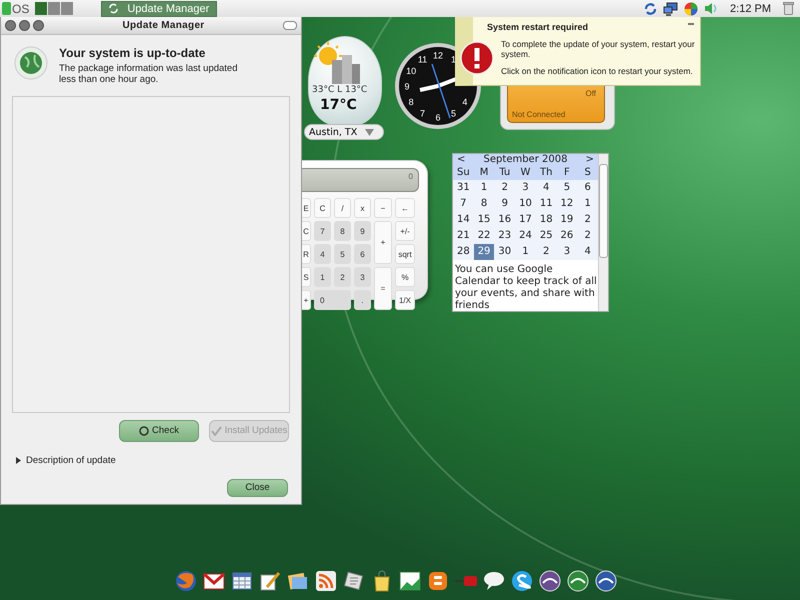 This screenshot has height=600, width=800. Describe the element at coordinates (463, 220) in the screenshot. I see `calendar-day: 14` at that location.